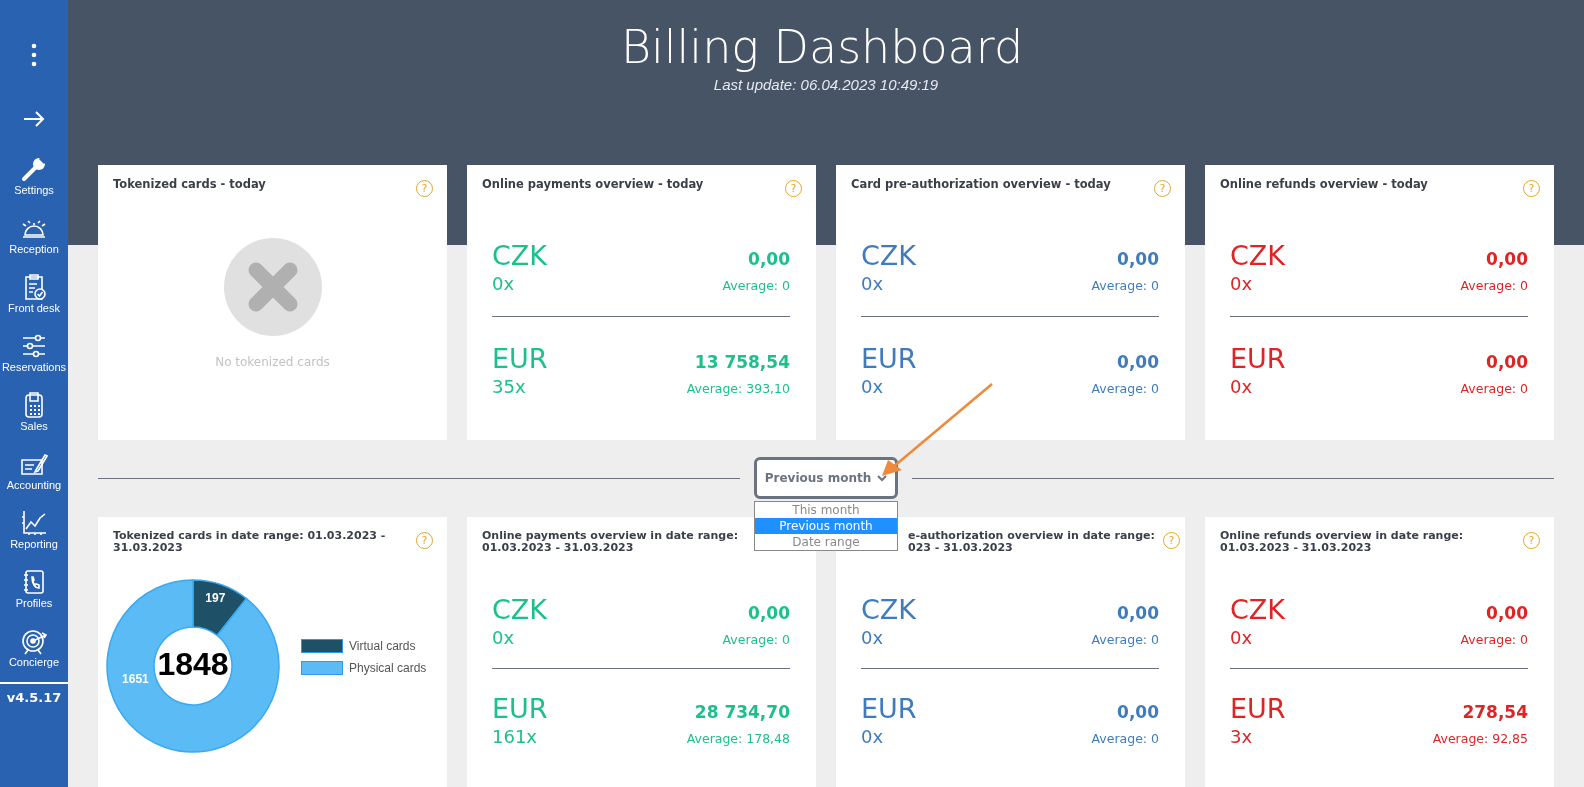 The image size is (1584, 787). What do you see at coordinates (826, 526) in the screenshot?
I see `dropdown-option: Previous month` at bounding box center [826, 526].